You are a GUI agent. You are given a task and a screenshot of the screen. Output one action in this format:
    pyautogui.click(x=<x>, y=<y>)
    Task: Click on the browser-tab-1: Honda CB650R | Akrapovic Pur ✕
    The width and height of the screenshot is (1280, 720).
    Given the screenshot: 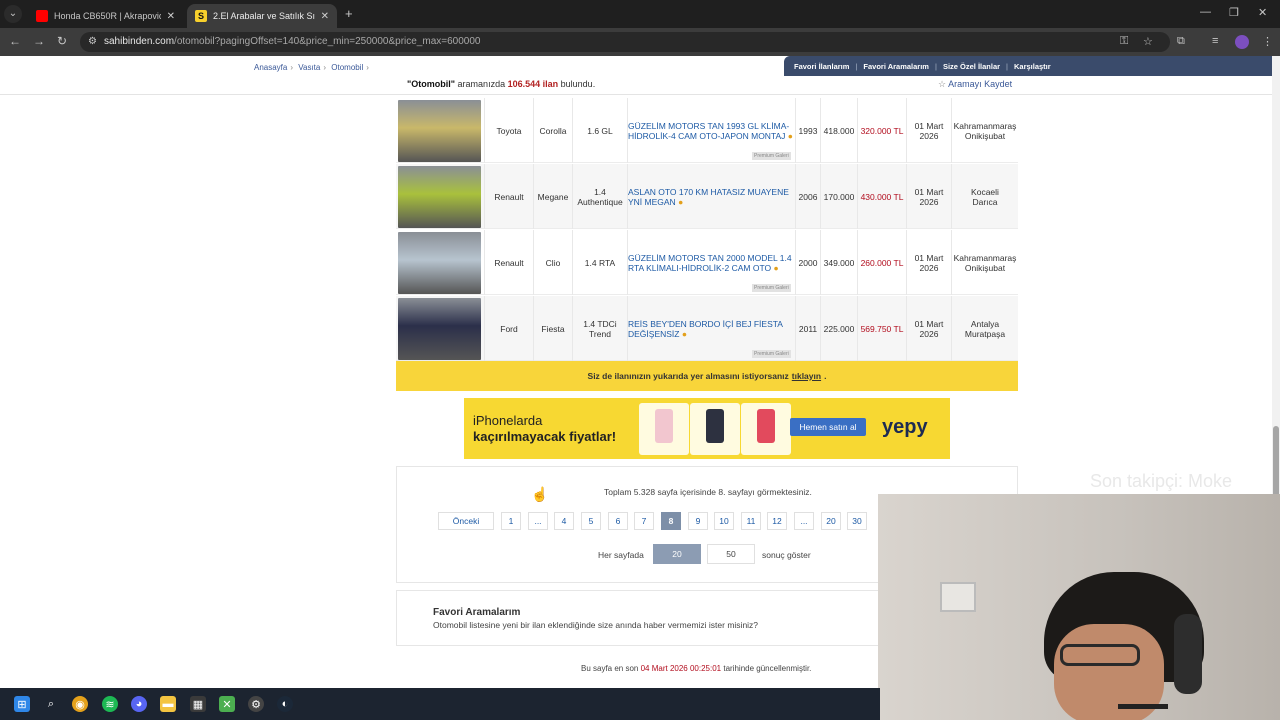 What is the action you would take?
    pyautogui.click(x=105, y=16)
    